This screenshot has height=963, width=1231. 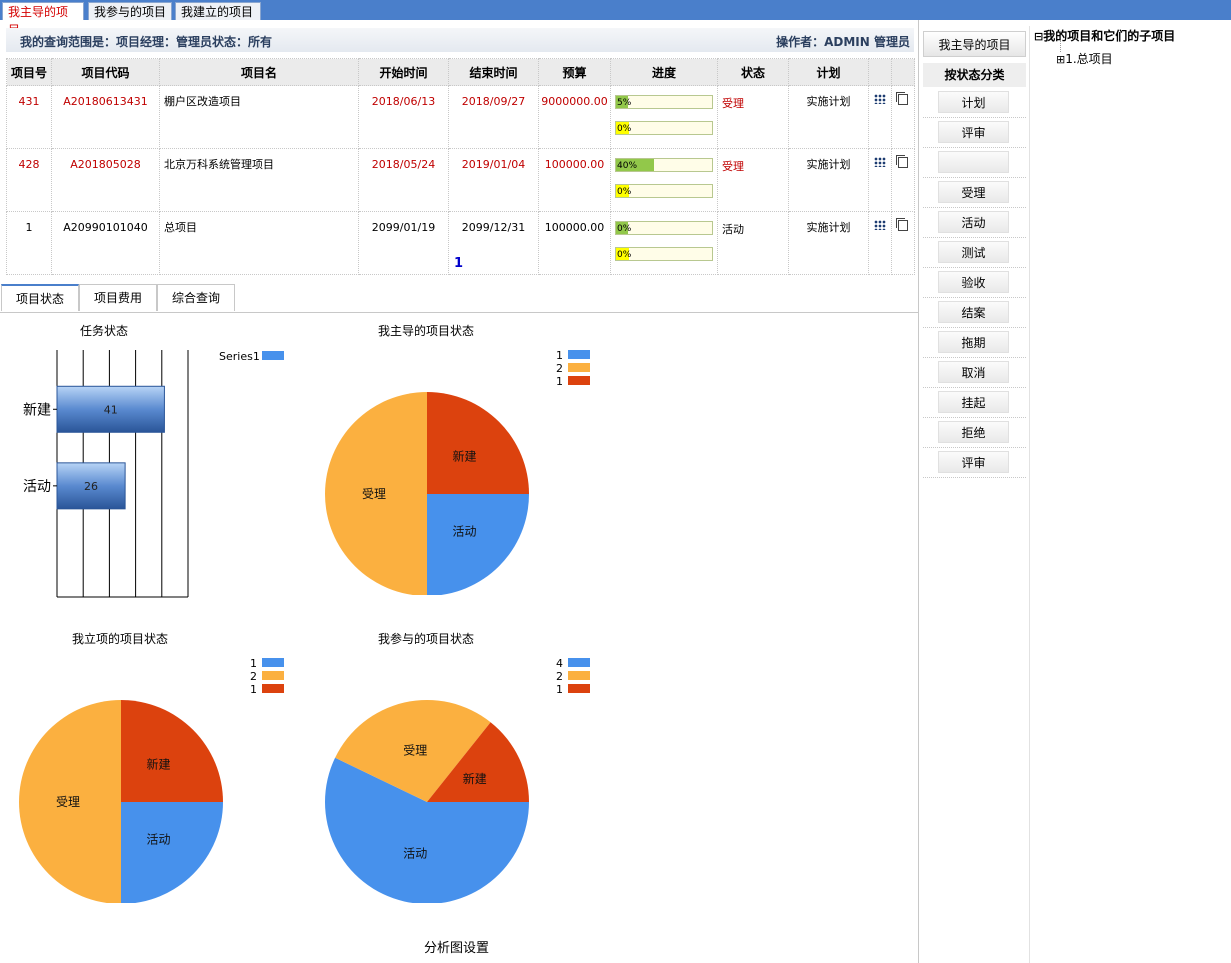 What do you see at coordinates (559, 663) in the screenshot?
I see `legend-label: 4` at bounding box center [559, 663].